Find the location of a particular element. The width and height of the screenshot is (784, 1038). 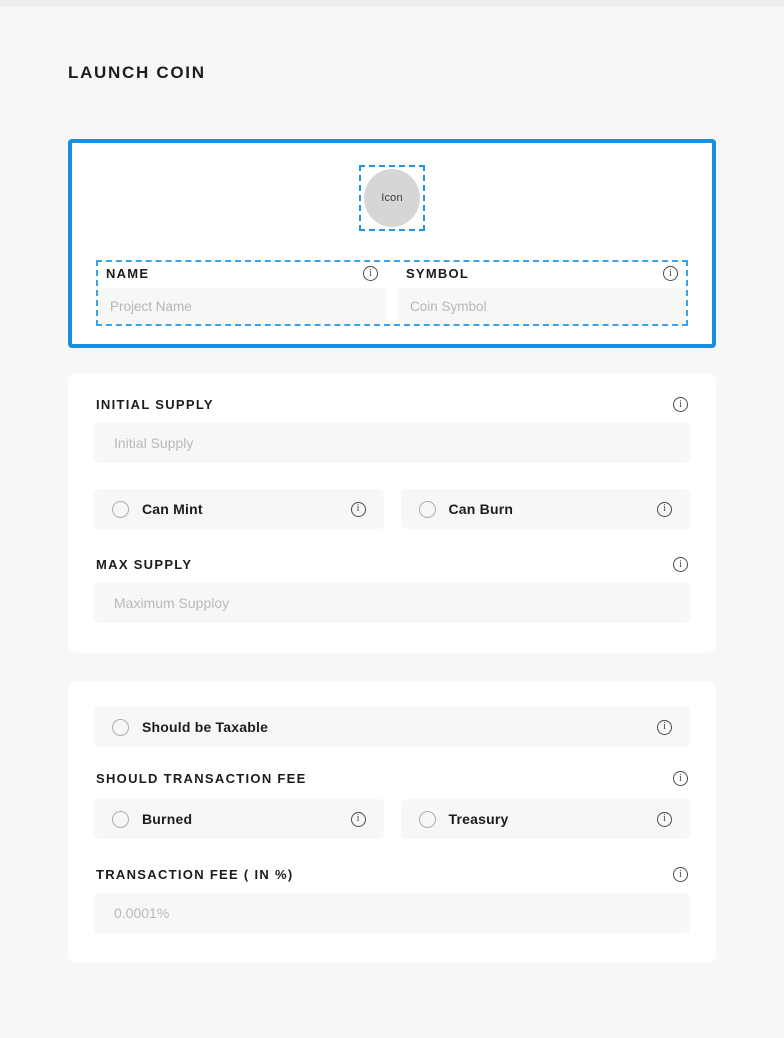

fee-percent-input-wrapper is located at coordinates (392, 913).